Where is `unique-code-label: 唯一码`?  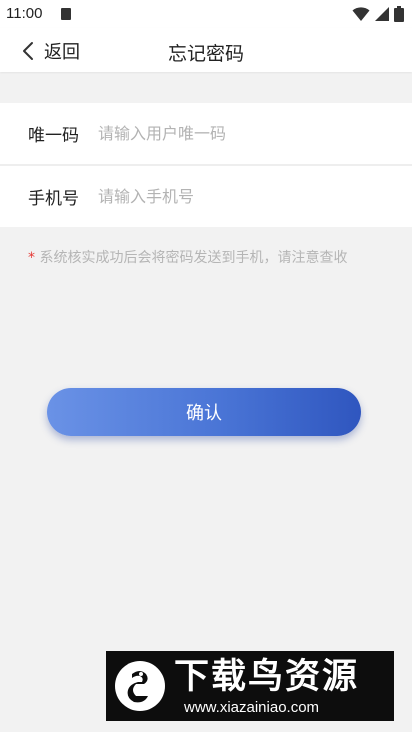 unique-code-label: 唯一码 is located at coordinates (53, 136).